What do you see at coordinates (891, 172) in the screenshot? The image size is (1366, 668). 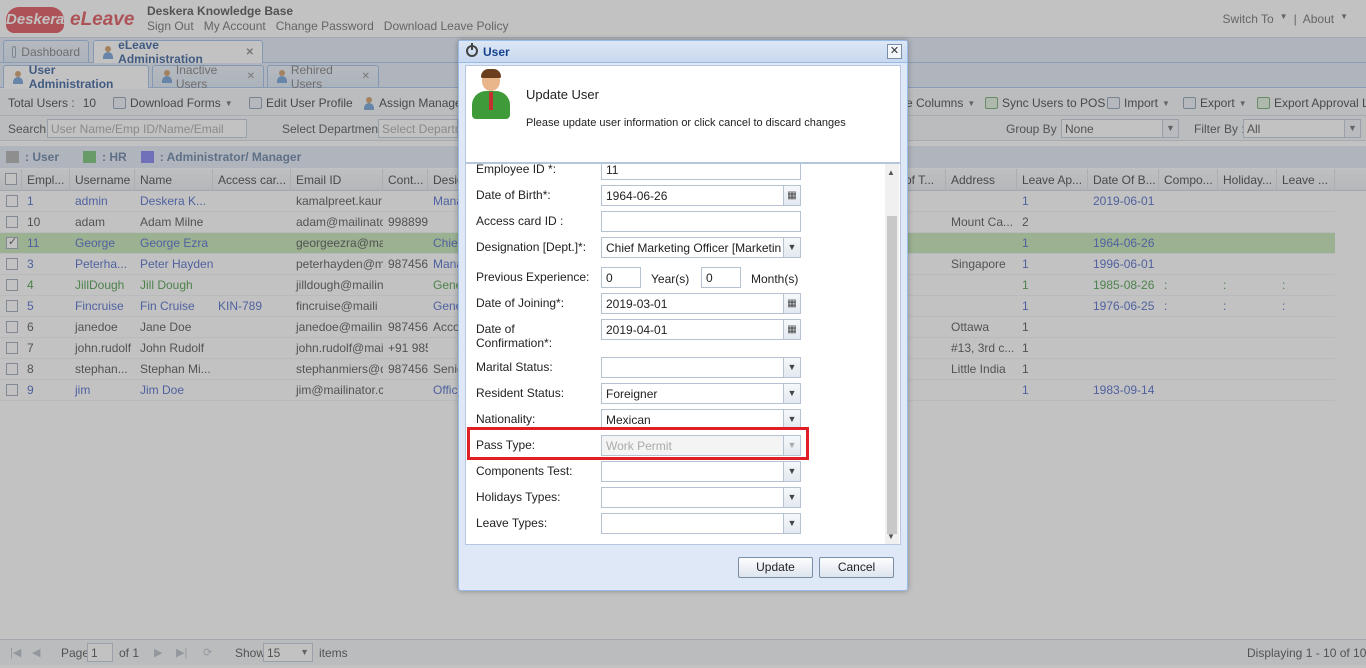 I see `scroll-up-icon: ▲` at bounding box center [891, 172].